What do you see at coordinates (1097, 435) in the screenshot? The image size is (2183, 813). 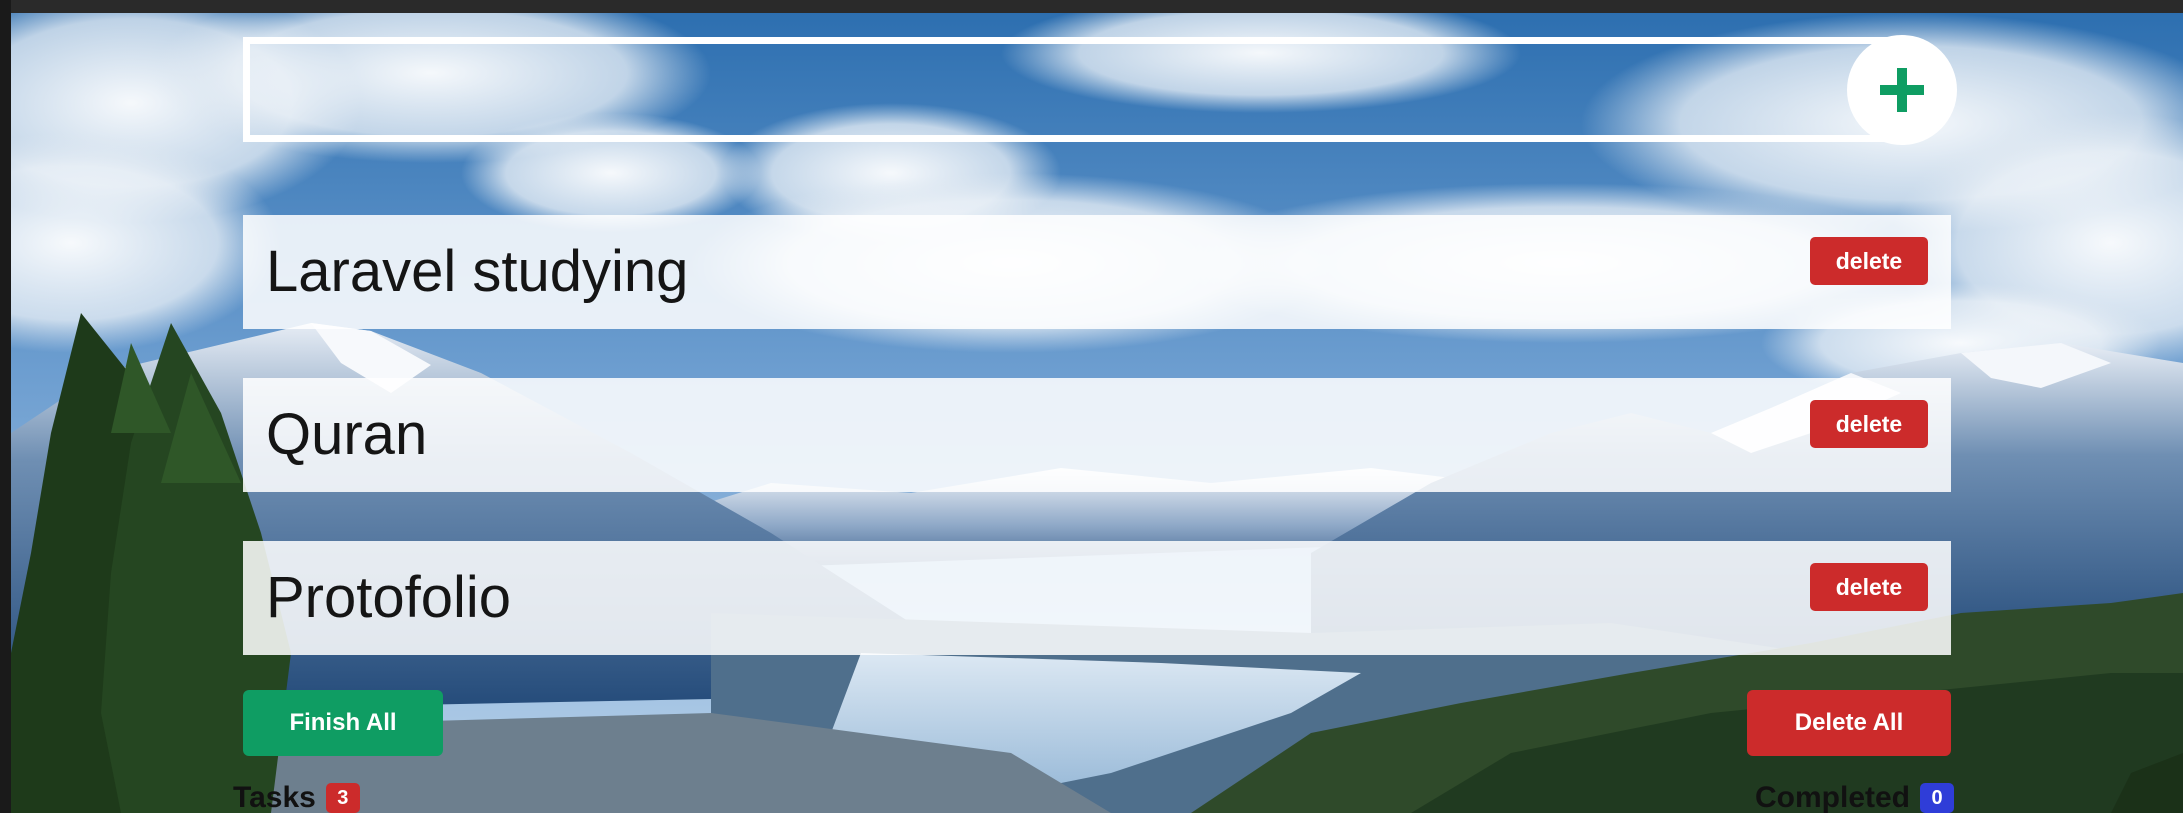 I see `task-item: Quran delete` at bounding box center [1097, 435].